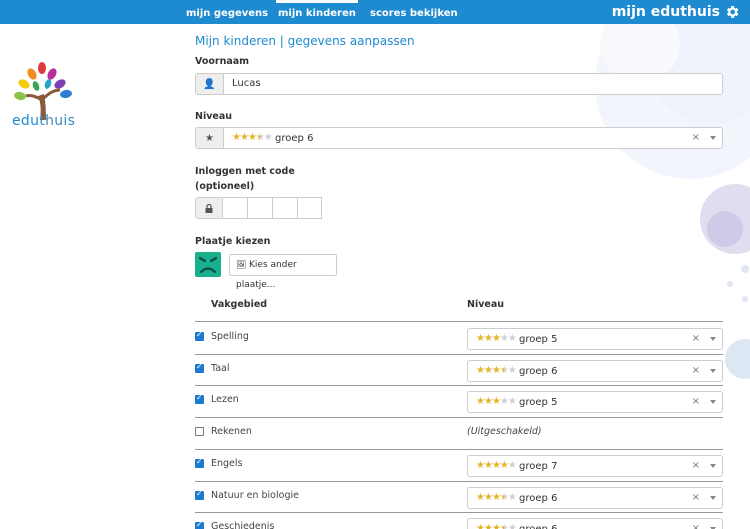 Image resolution: width=750 pixels, height=529 pixels. Describe the element at coordinates (210, 138) in the screenshot. I see `star-icon: ★` at that location.